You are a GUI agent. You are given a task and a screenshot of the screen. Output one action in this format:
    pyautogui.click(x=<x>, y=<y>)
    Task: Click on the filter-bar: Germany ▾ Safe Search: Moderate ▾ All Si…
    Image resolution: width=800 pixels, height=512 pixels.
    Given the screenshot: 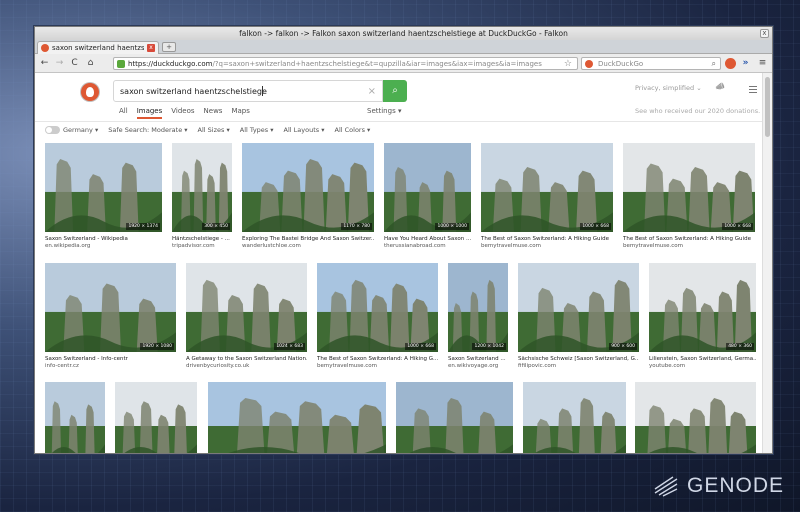 What is the action you would take?
    pyautogui.click(x=207, y=130)
    